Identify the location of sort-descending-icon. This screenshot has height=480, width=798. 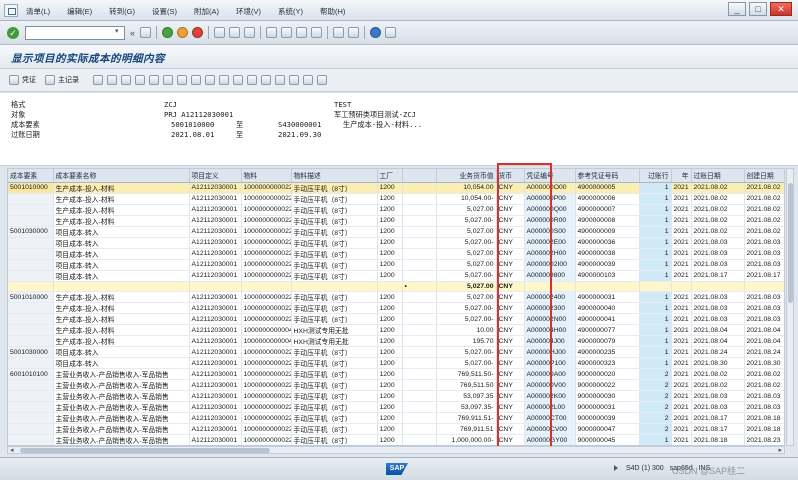
(126, 80).